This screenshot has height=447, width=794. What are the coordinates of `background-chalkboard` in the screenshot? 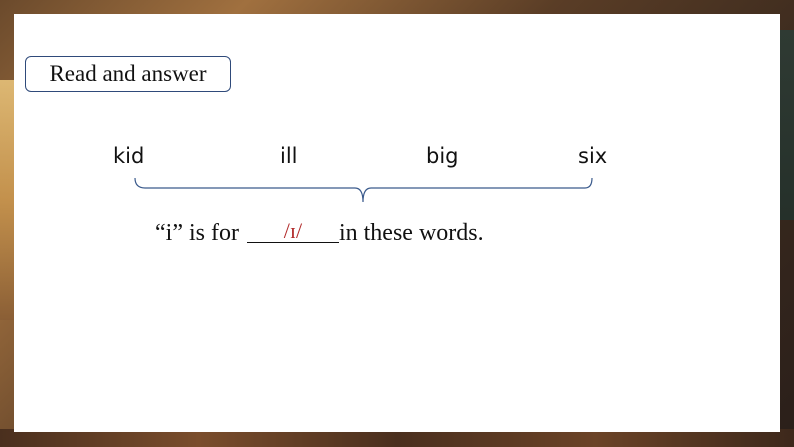 It's located at (787, 125).